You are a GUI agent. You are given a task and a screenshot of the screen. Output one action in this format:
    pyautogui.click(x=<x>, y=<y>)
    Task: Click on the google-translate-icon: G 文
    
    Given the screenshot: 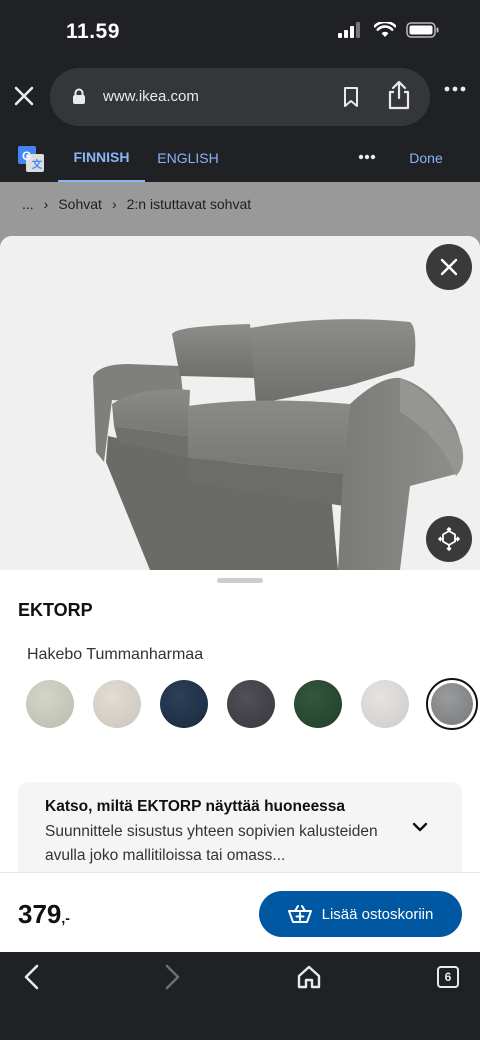 What is the action you would take?
    pyautogui.click(x=31, y=159)
    